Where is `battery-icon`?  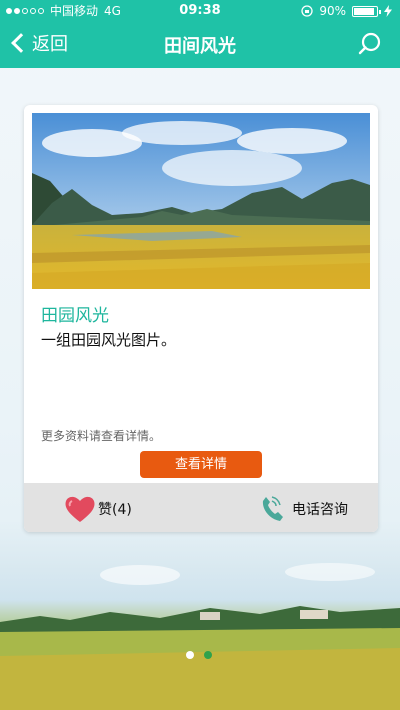
battery-icon is located at coordinates (366, 11).